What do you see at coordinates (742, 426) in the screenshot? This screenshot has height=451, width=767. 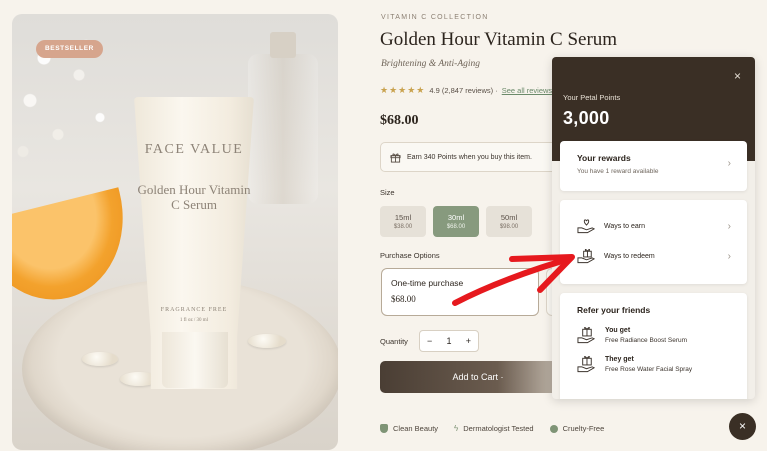 I see `close-rewards-launcher-button: ×` at bounding box center [742, 426].